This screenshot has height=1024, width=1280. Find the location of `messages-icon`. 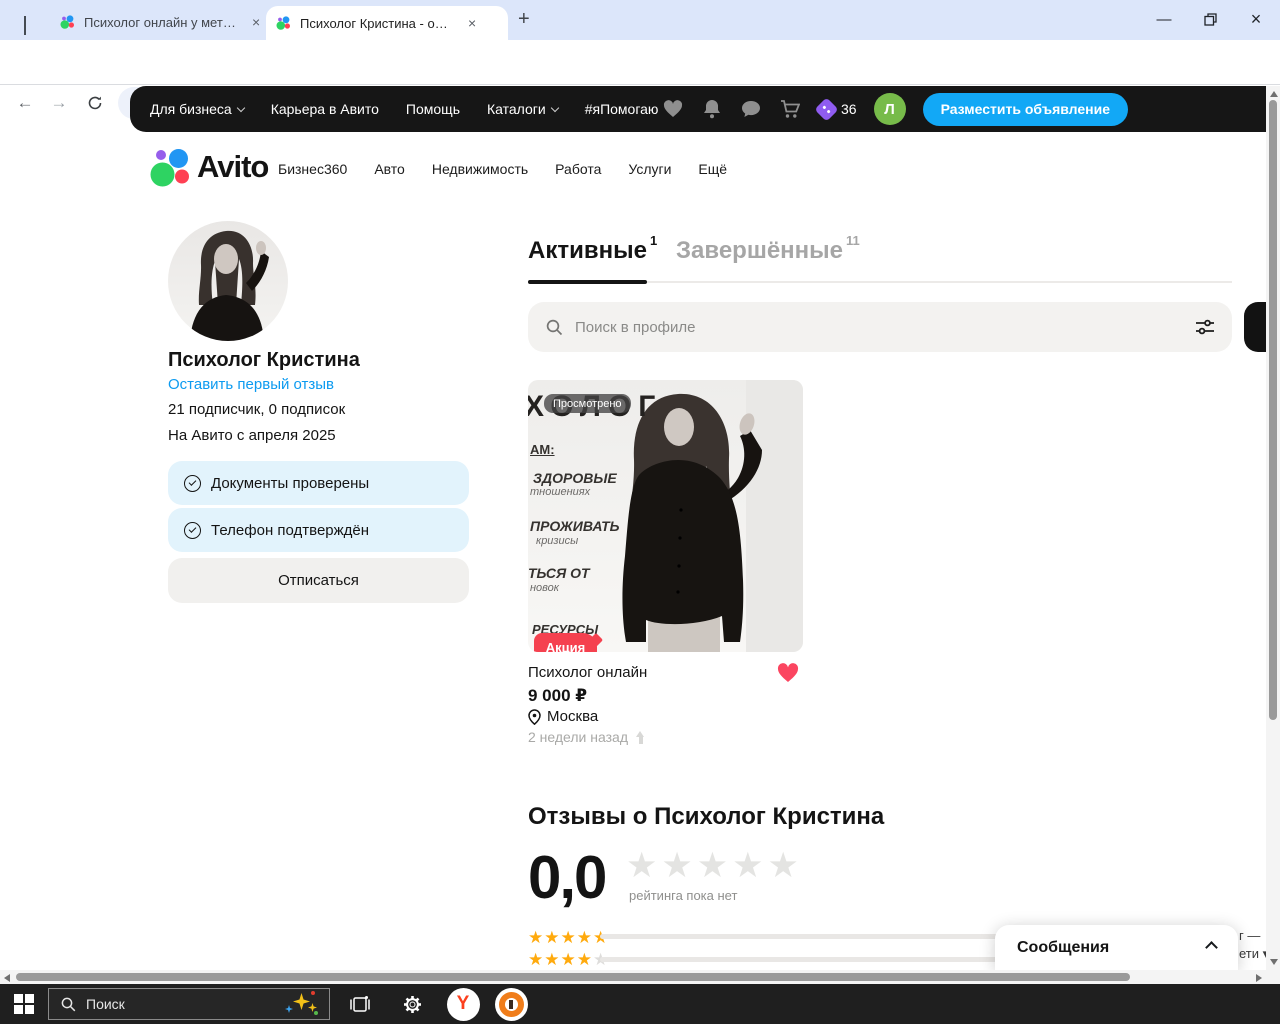

messages-icon is located at coordinates (751, 109).